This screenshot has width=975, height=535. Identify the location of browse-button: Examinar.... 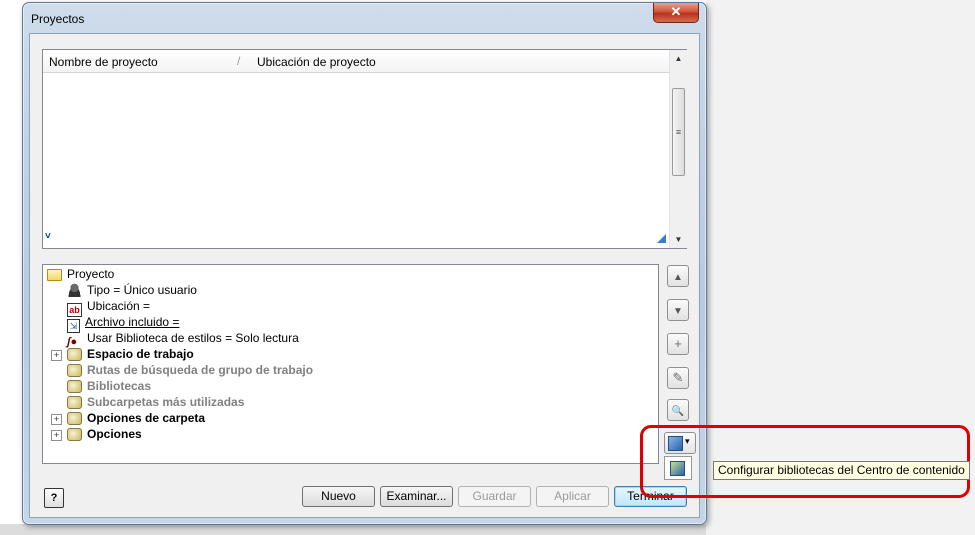
(416, 496).